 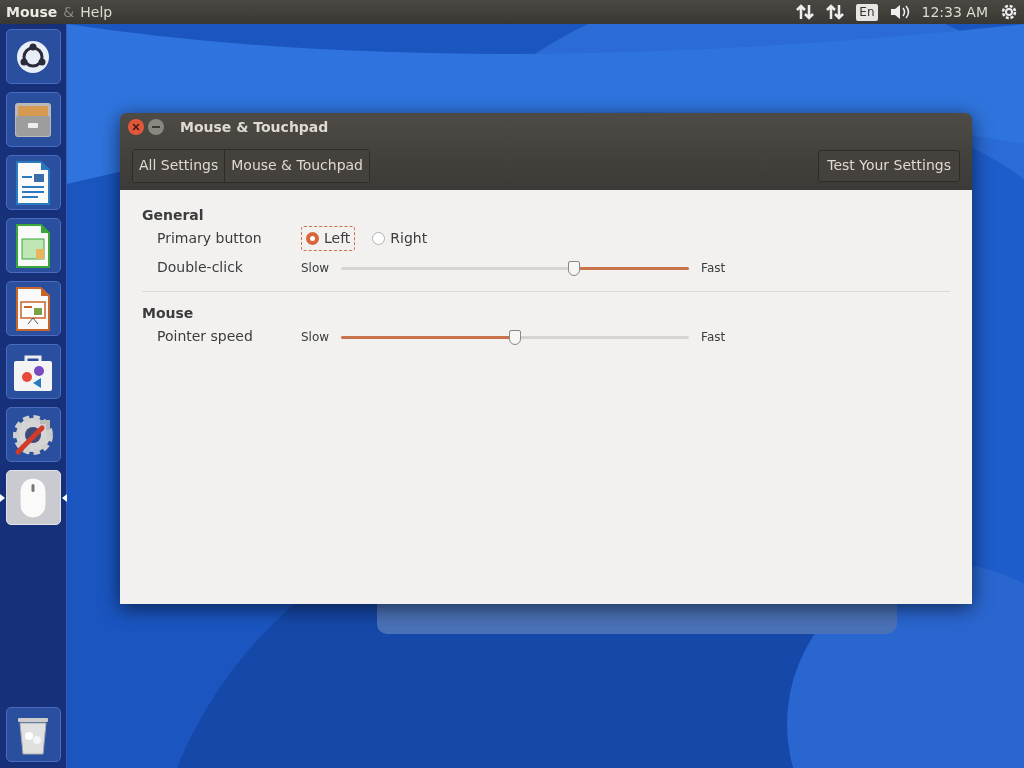 I want to click on test-settings-button: Test Your Settings, so click(x=889, y=165).